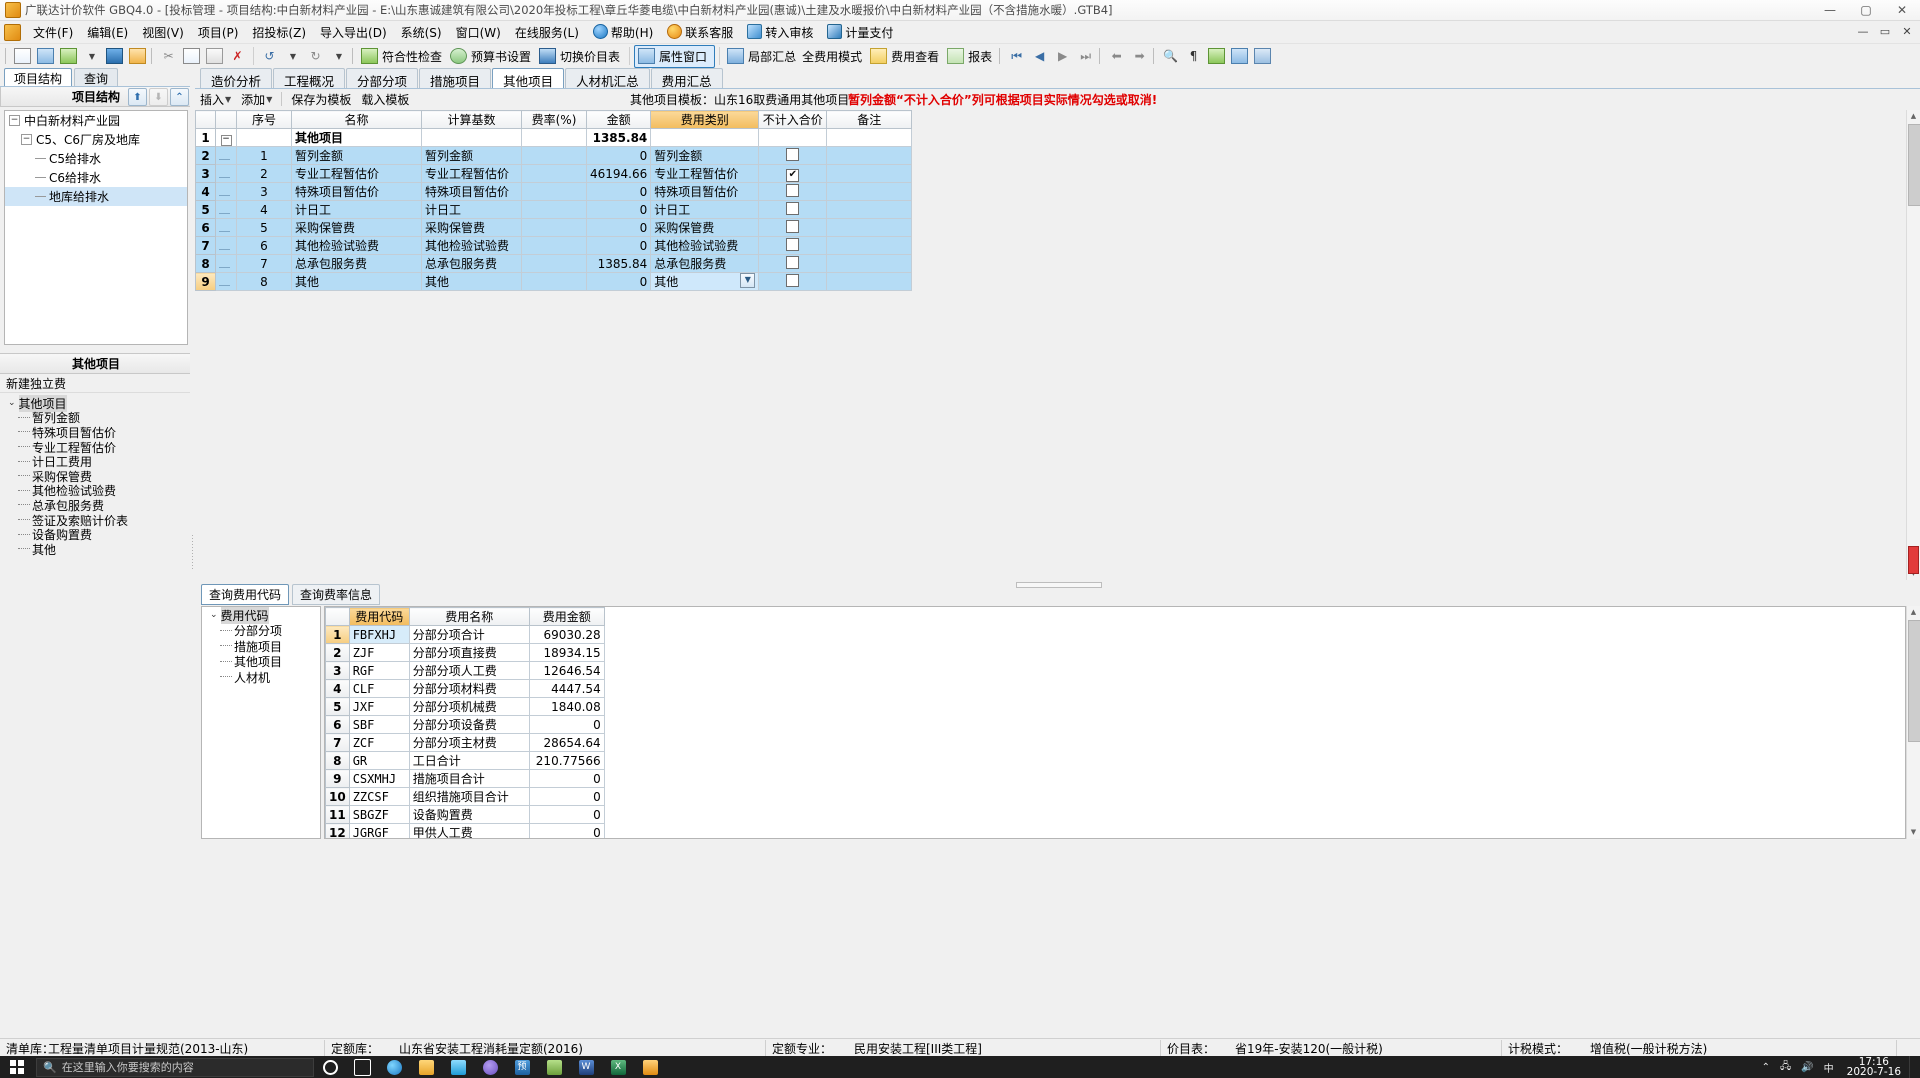 The height and width of the screenshot is (1078, 1920). Describe the element at coordinates (471, 227) in the screenshot. I see `cell-calc-base: 采购保管费` at that location.